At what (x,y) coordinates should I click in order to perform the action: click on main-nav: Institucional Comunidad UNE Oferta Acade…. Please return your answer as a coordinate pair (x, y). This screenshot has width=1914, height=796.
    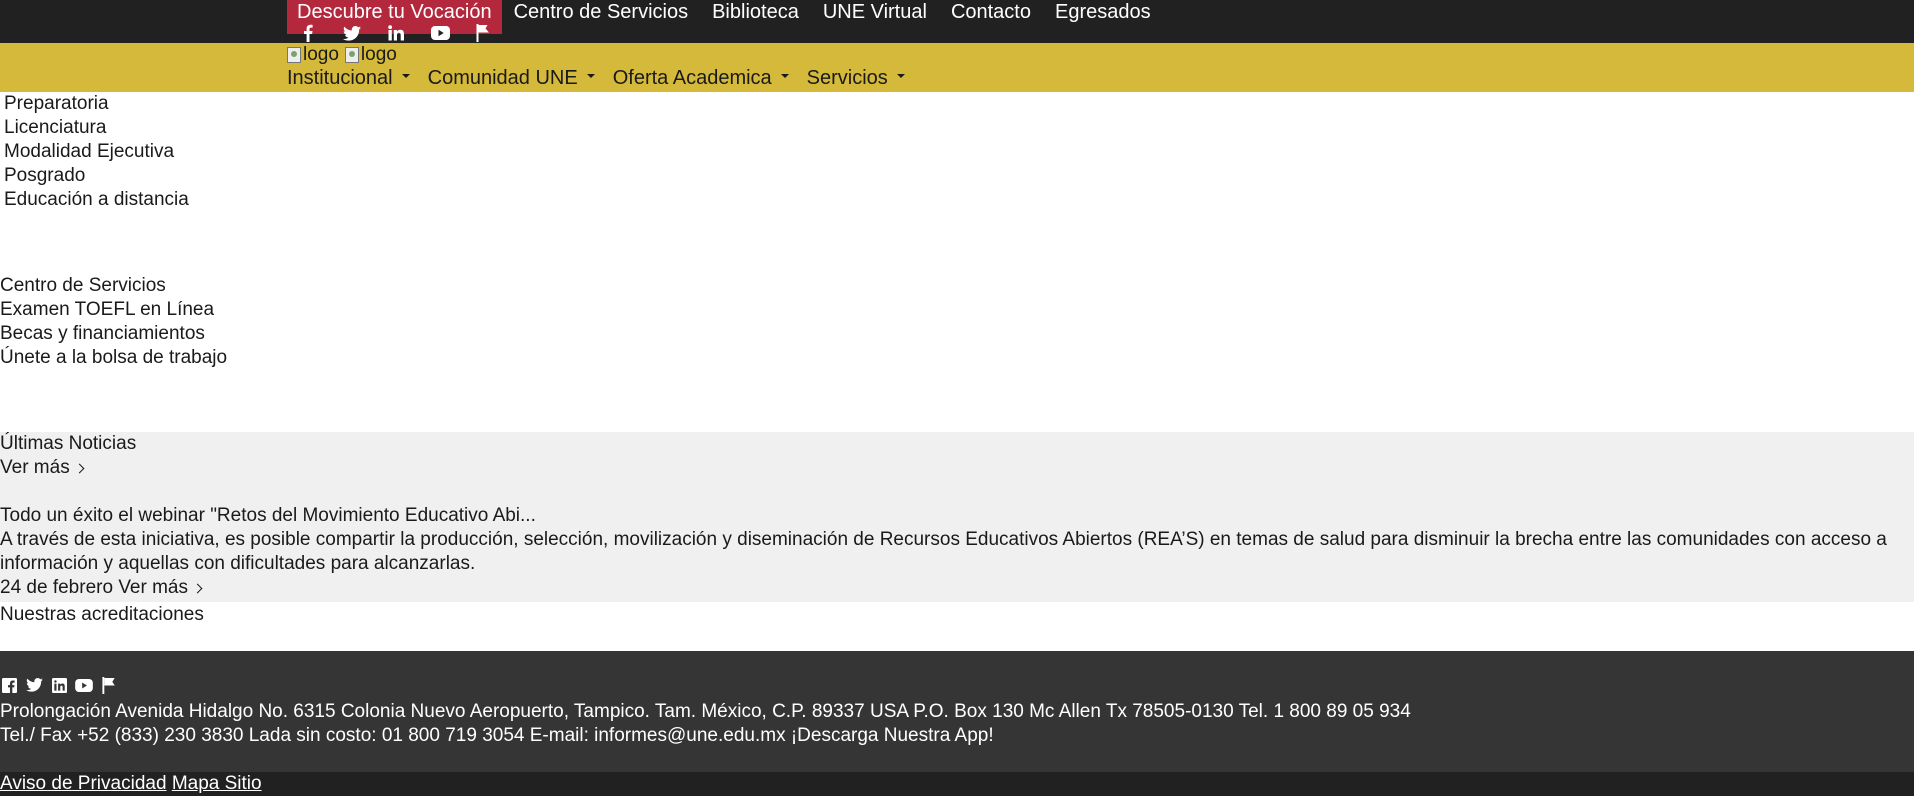
    Looking at the image, I should click on (605, 78).